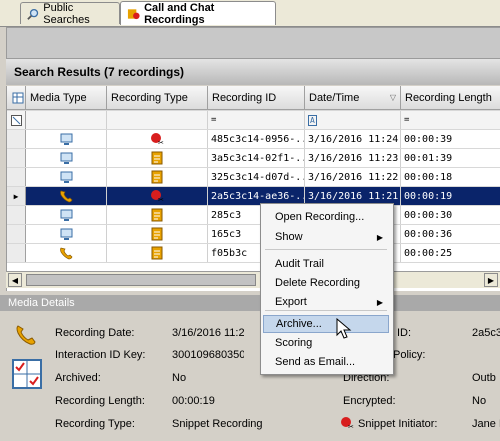  I want to click on filter-media-type, so click(66, 120).